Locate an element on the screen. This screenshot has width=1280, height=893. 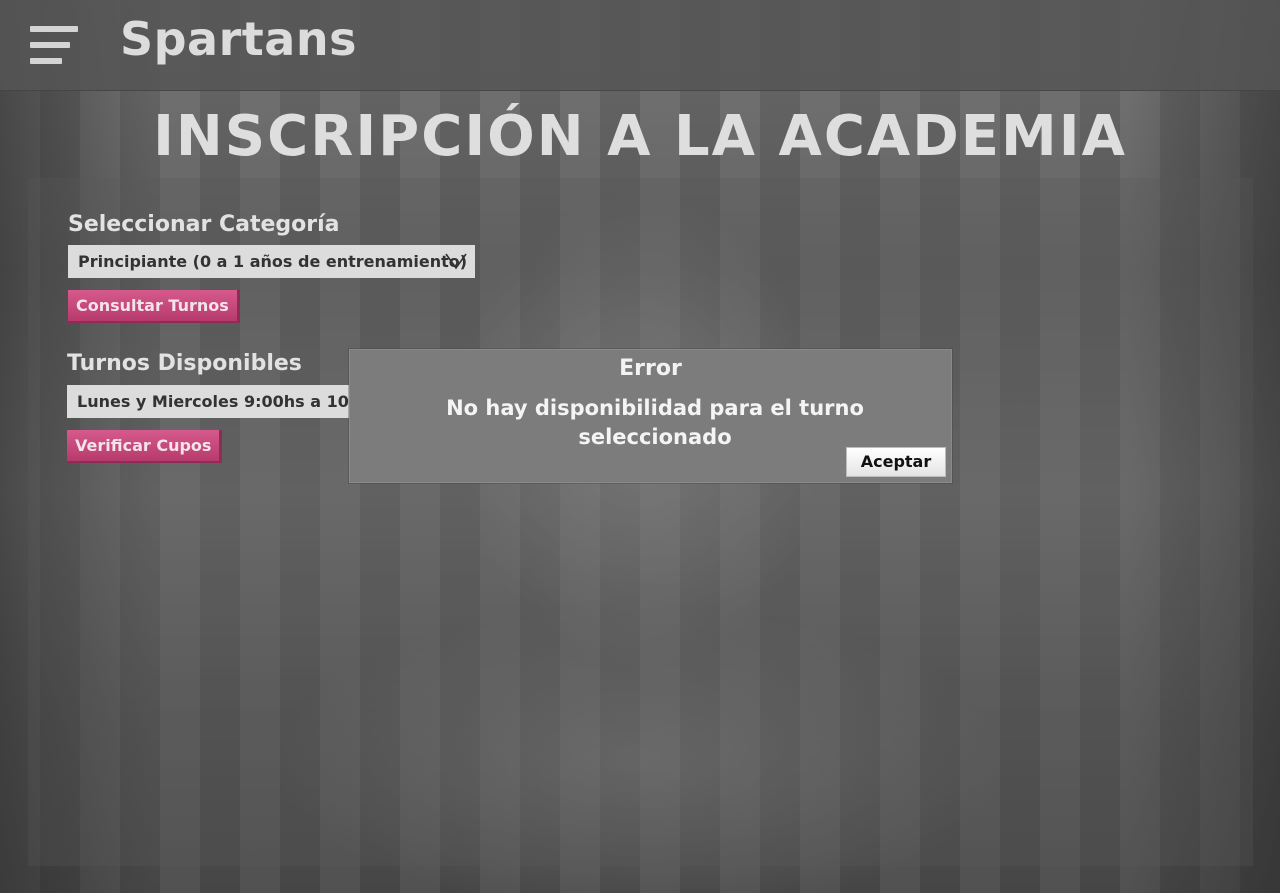
hamburger-menu-icon is located at coordinates (55, 46).